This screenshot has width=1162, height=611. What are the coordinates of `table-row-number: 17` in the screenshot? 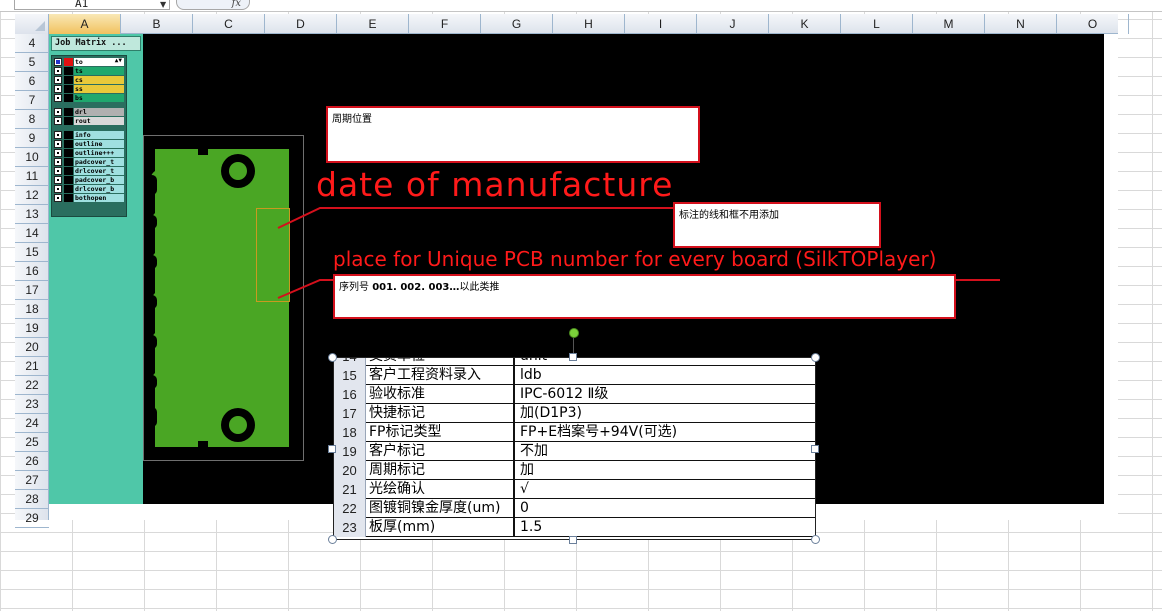 It's located at (350, 413).